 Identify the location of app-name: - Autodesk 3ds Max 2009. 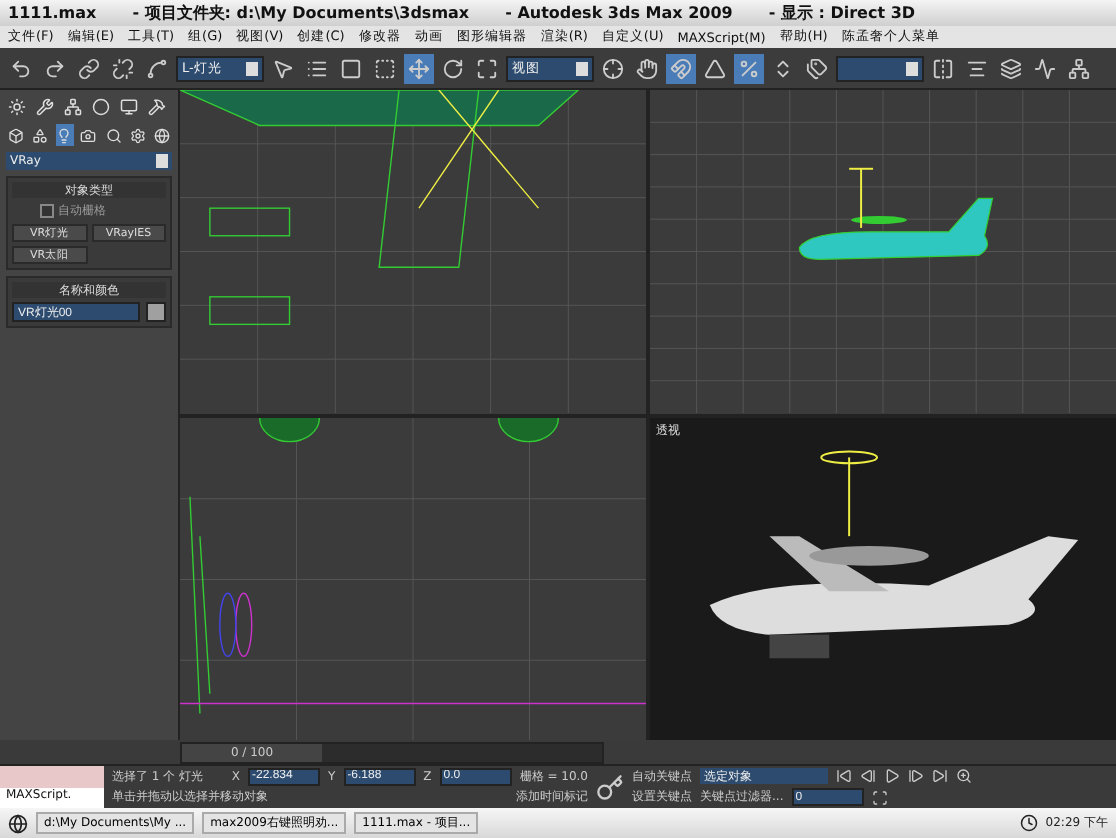
(619, 13).